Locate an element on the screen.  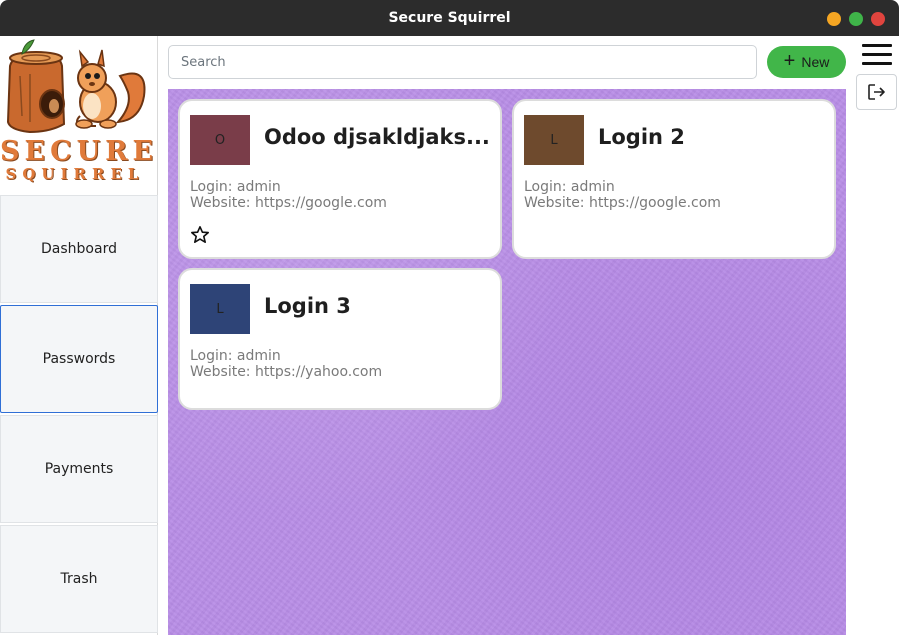
app-logo: SECURE SQUIRREL is located at coordinates (79, 116).